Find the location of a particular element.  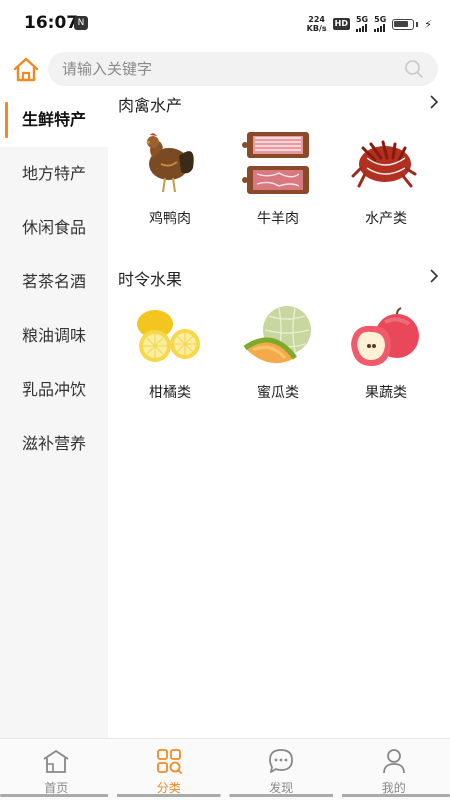

category-tile-melon: 蜜瓜类 is located at coordinates (278, 356).